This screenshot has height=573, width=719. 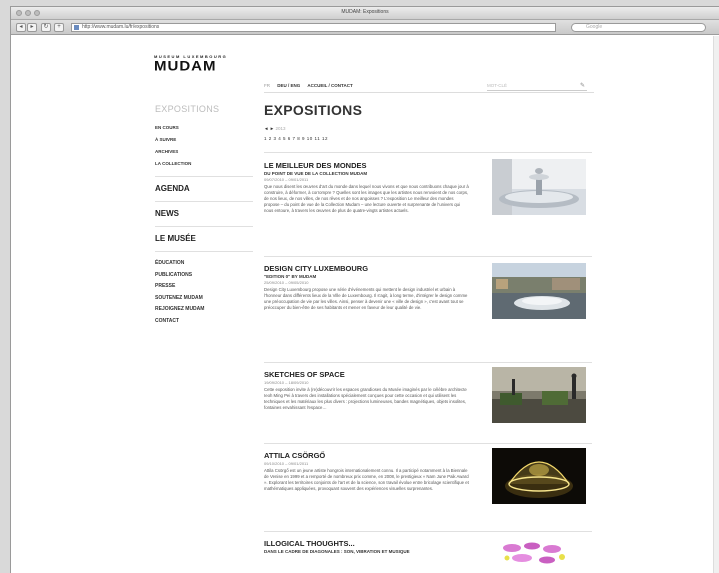 I want to click on design-city-image, so click(x=539, y=291).